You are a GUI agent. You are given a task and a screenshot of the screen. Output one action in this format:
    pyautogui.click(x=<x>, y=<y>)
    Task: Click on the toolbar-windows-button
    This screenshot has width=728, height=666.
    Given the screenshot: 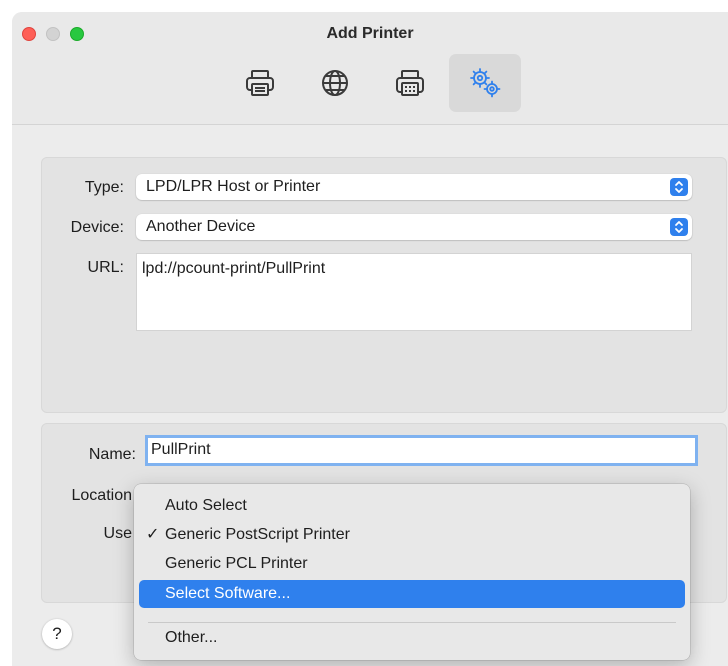 What is the action you would take?
    pyautogui.click(x=410, y=83)
    